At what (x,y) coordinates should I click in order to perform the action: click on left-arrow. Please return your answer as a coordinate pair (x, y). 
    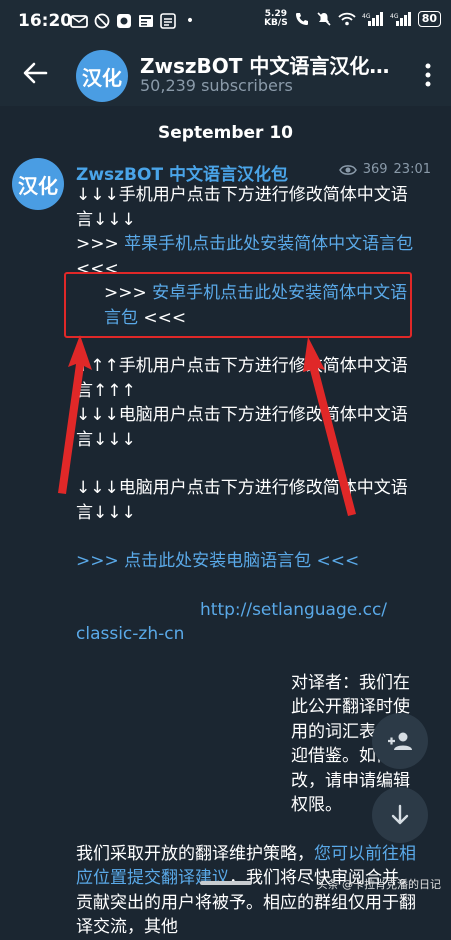
    Looking at the image, I should click on (75, 414).